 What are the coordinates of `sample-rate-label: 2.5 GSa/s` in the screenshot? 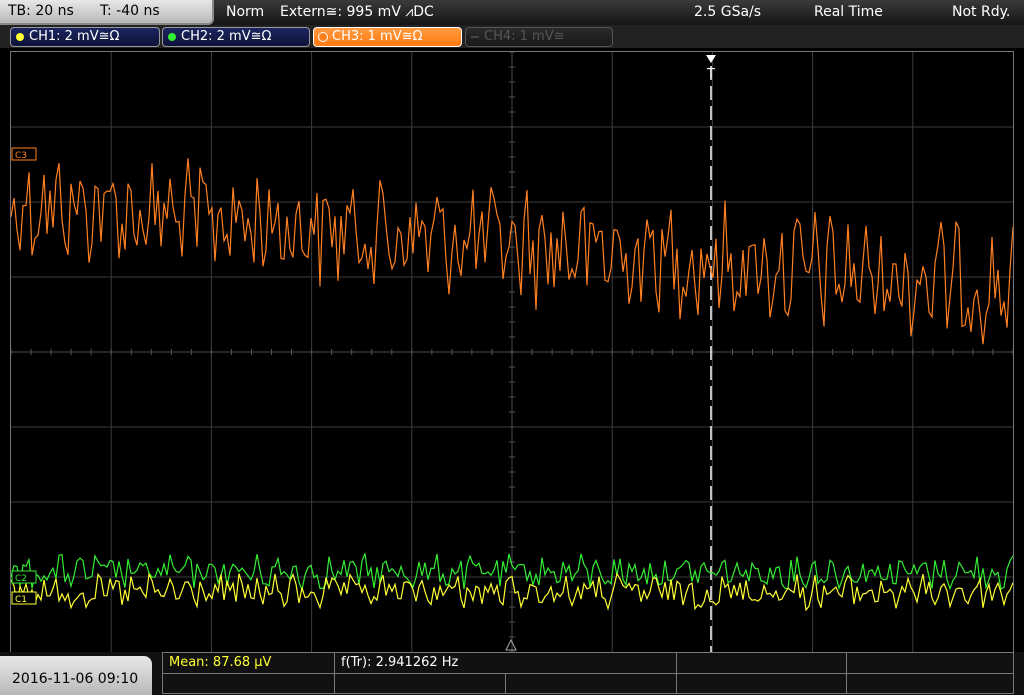 It's located at (728, 12).